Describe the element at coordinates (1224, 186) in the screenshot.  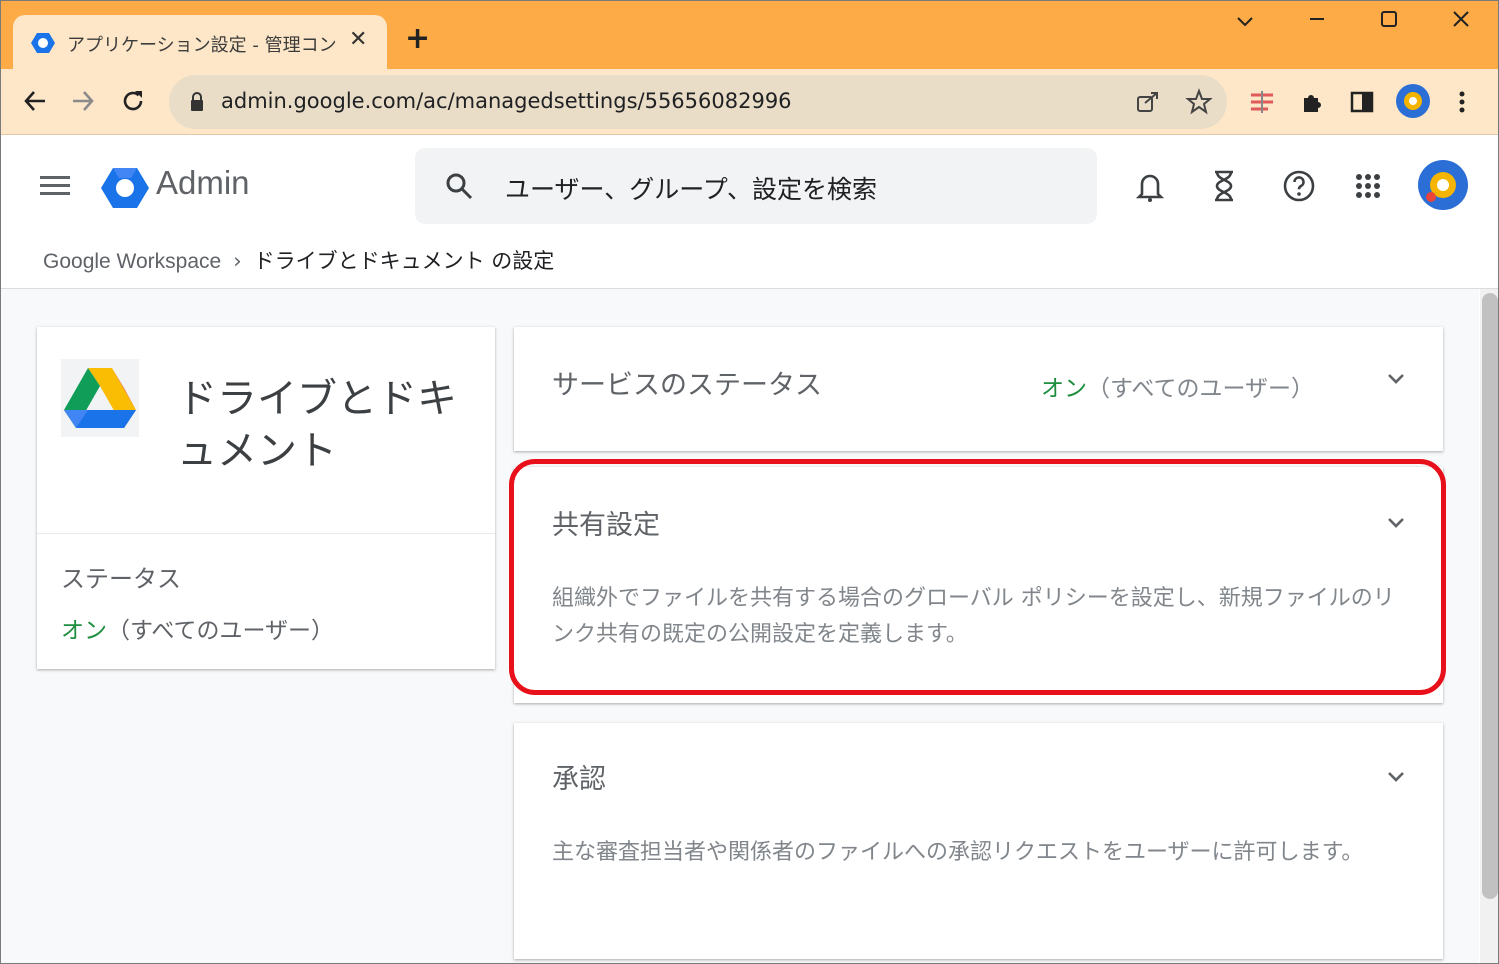
I see `tasks-hourglass-icon` at that location.